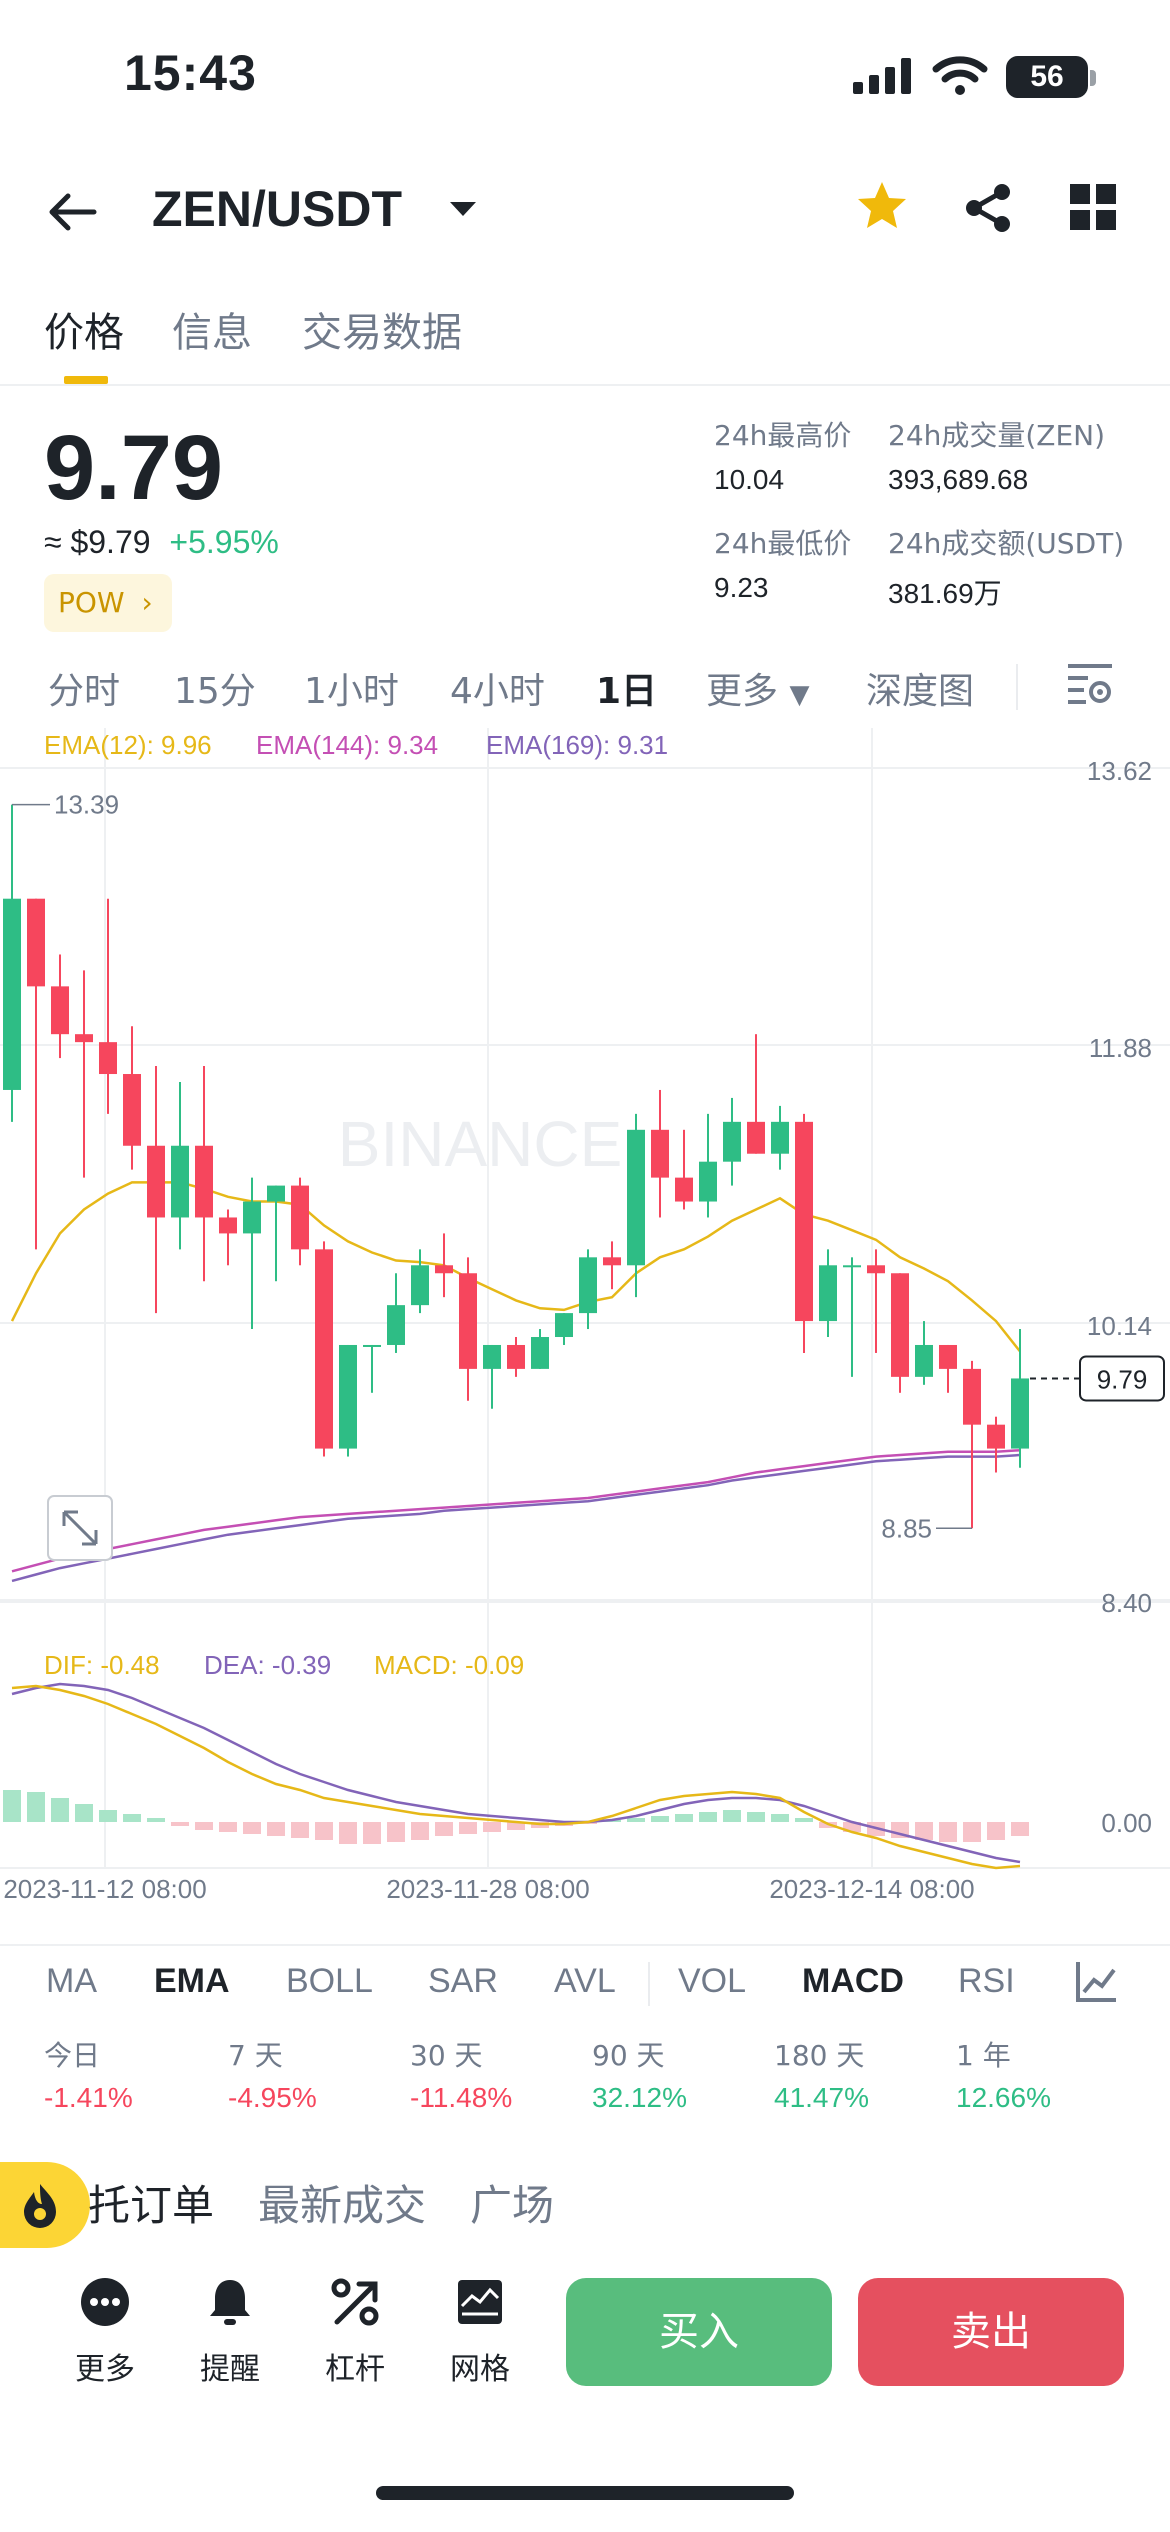  I want to click on action-leverage: 杠杆, so click(355, 2332).